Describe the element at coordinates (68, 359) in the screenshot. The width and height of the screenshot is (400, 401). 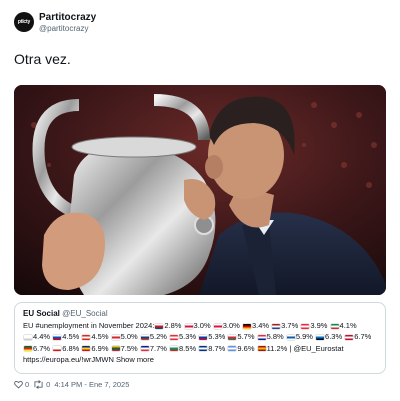
I see `quote-link: https://europa.eu/!wrJMWN` at that location.